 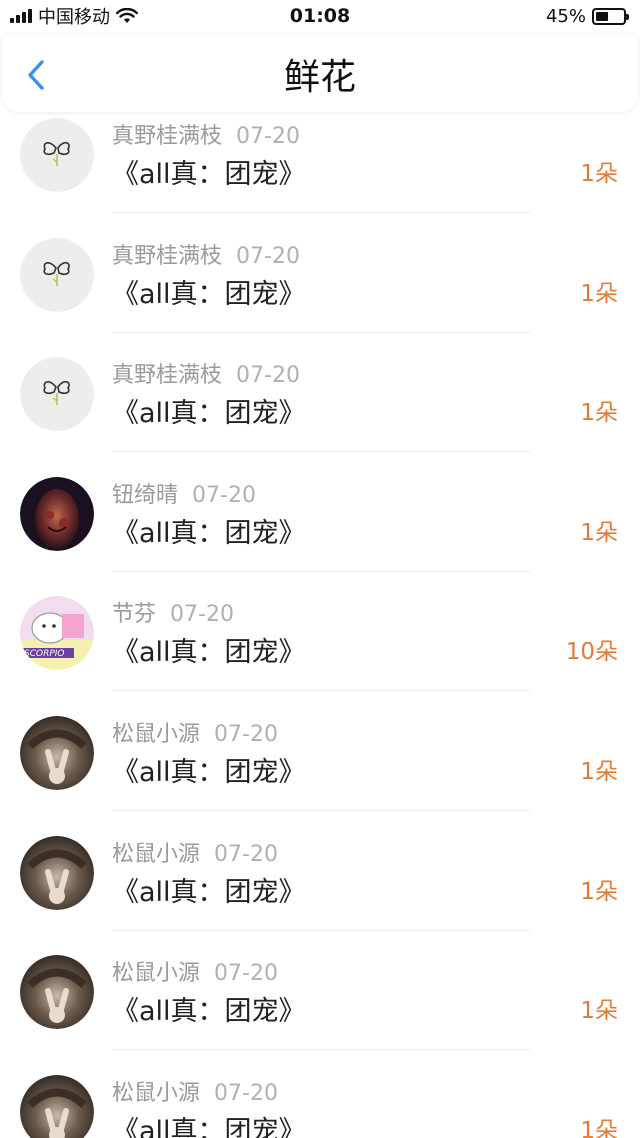 I want to click on user-name: 节芬, so click(x=134, y=615).